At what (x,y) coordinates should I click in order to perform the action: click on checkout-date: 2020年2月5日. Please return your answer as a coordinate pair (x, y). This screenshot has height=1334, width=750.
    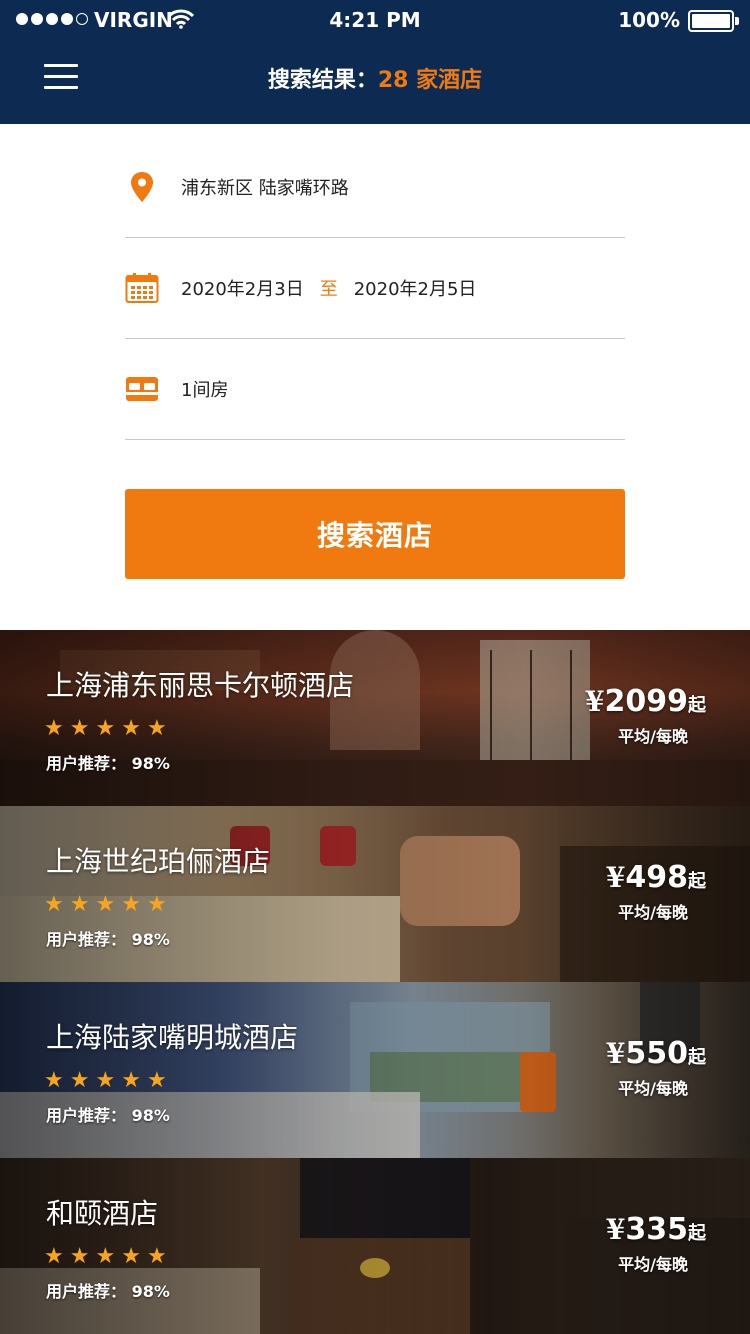
    Looking at the image, I should click on (415, 288).